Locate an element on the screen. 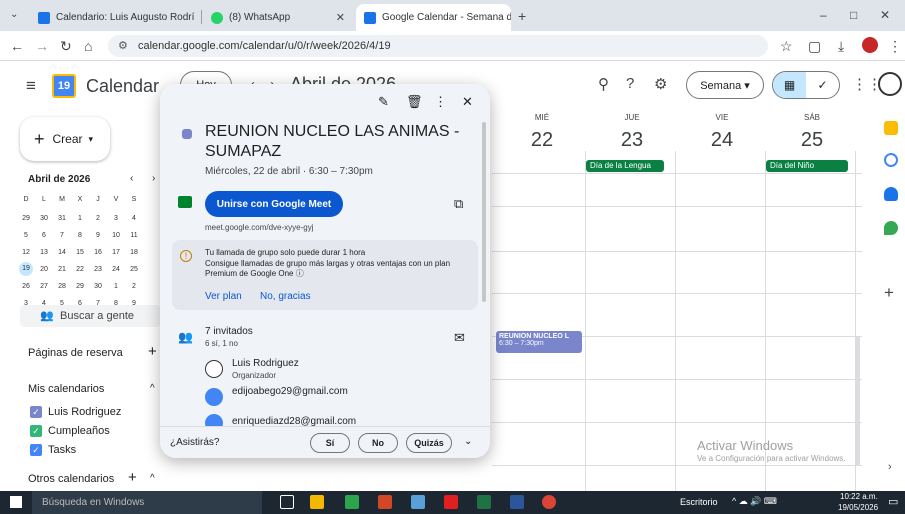 This screenshot has width=905, height=514. mini-day: 14 is located at coordinates (62, 252).